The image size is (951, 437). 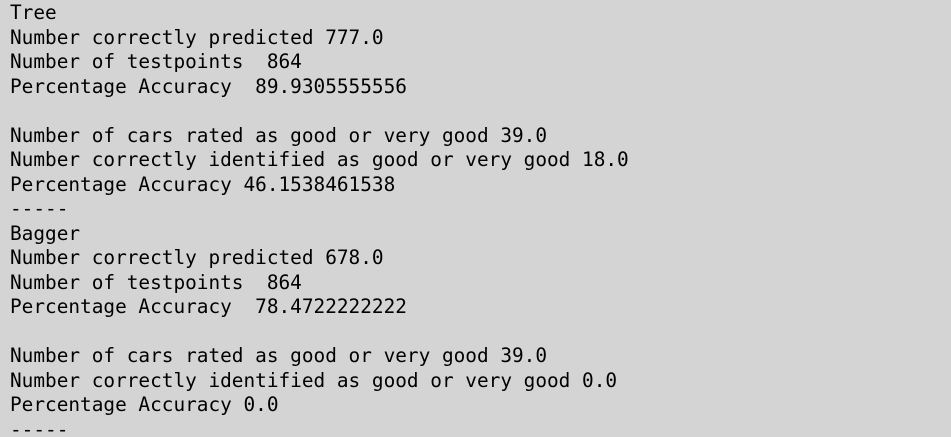 What do you see at coordinates (208, 86) in the screenshot?
I see `console-line-tree-accuracy: Percentage Accuracy 89.9305555556` at bounding box center [208, 86].